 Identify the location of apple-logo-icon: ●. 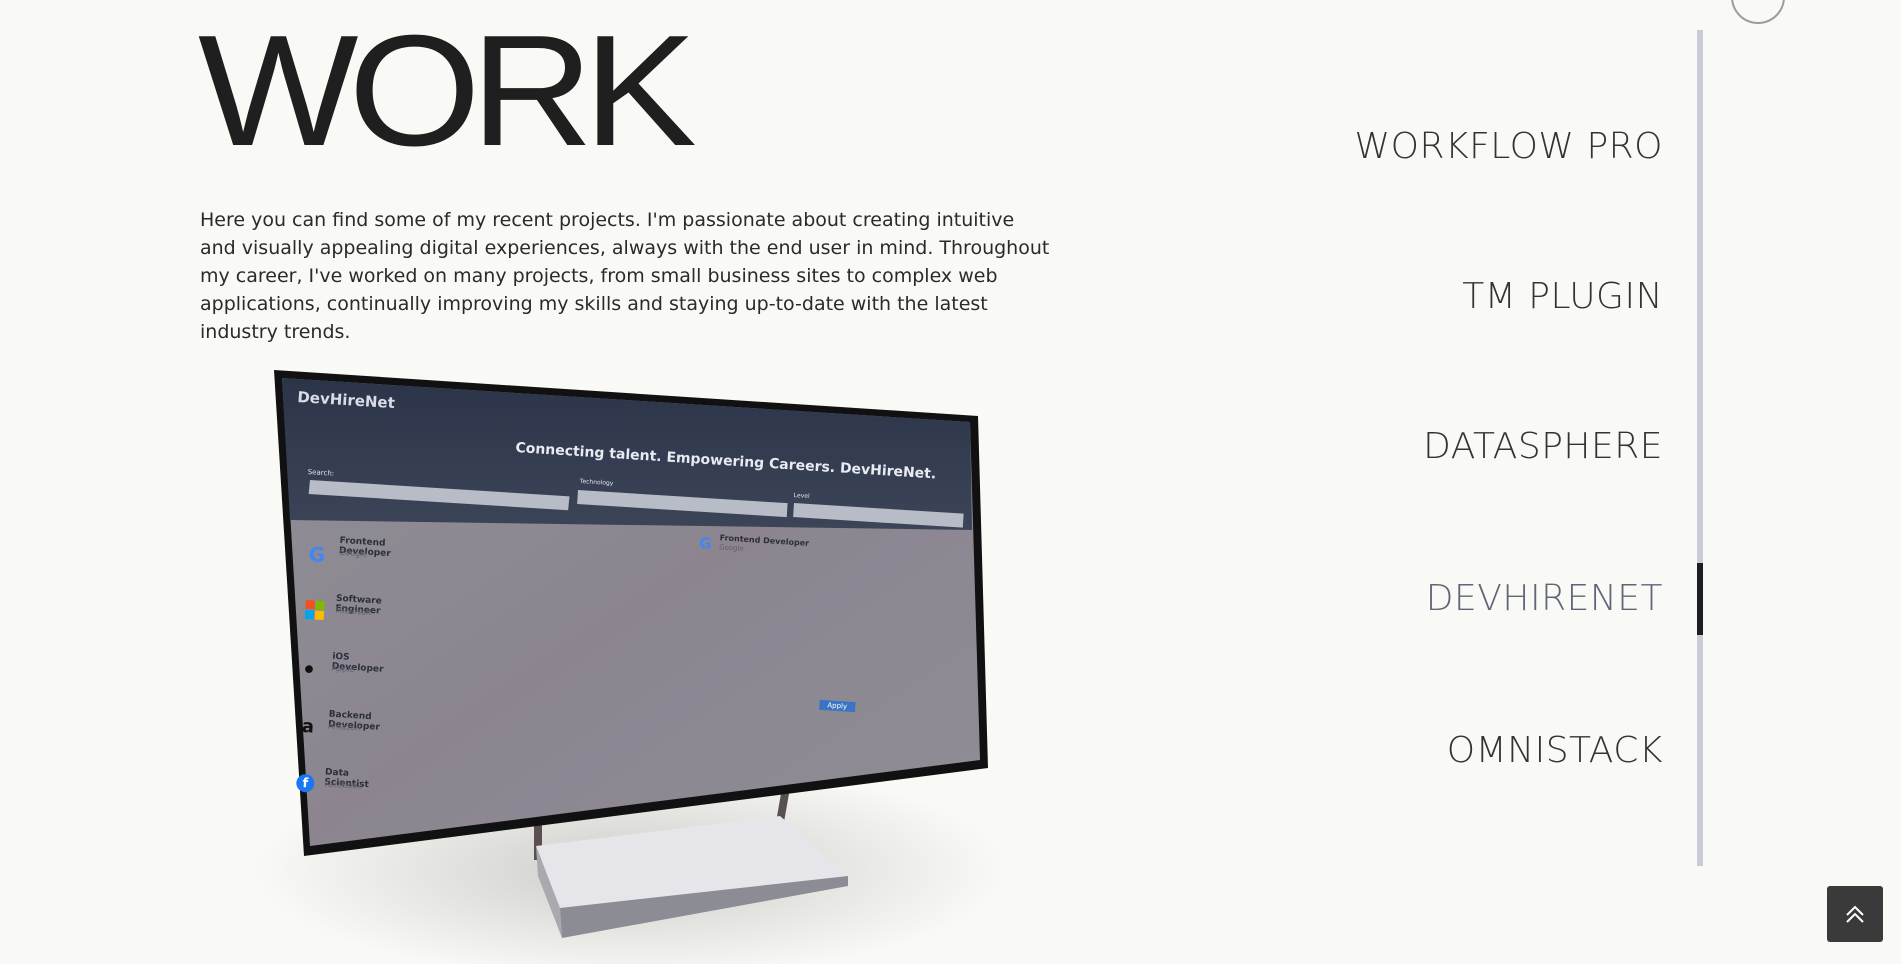
(309, 668).